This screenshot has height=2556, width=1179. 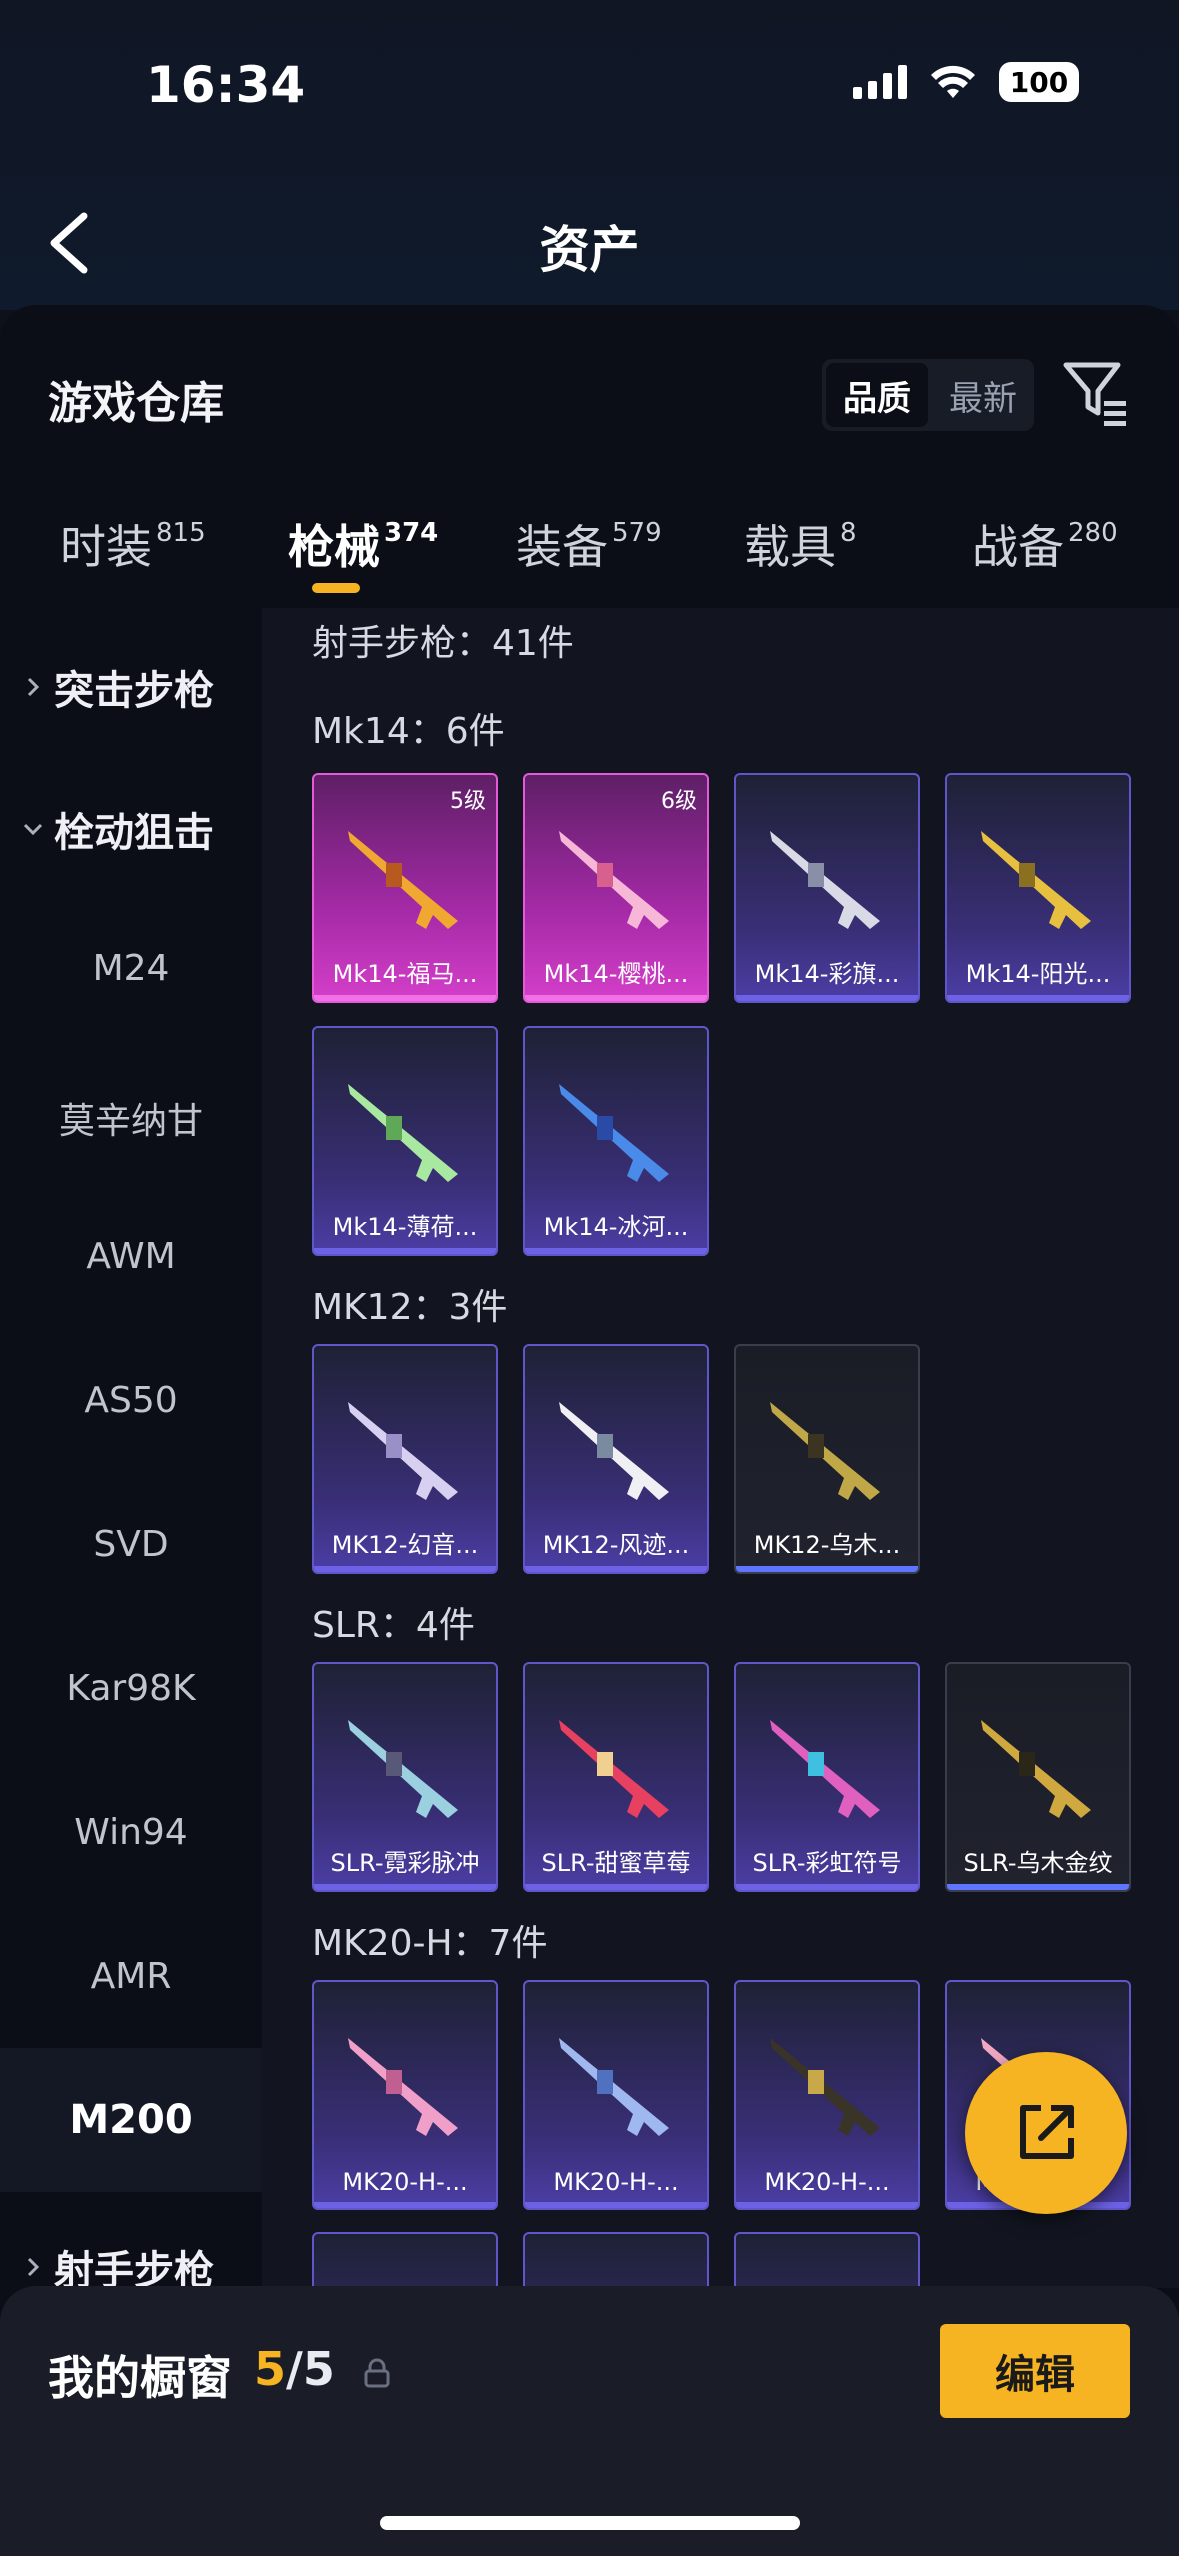 I want to click on share-icon, so click(x=1047, y=2132).